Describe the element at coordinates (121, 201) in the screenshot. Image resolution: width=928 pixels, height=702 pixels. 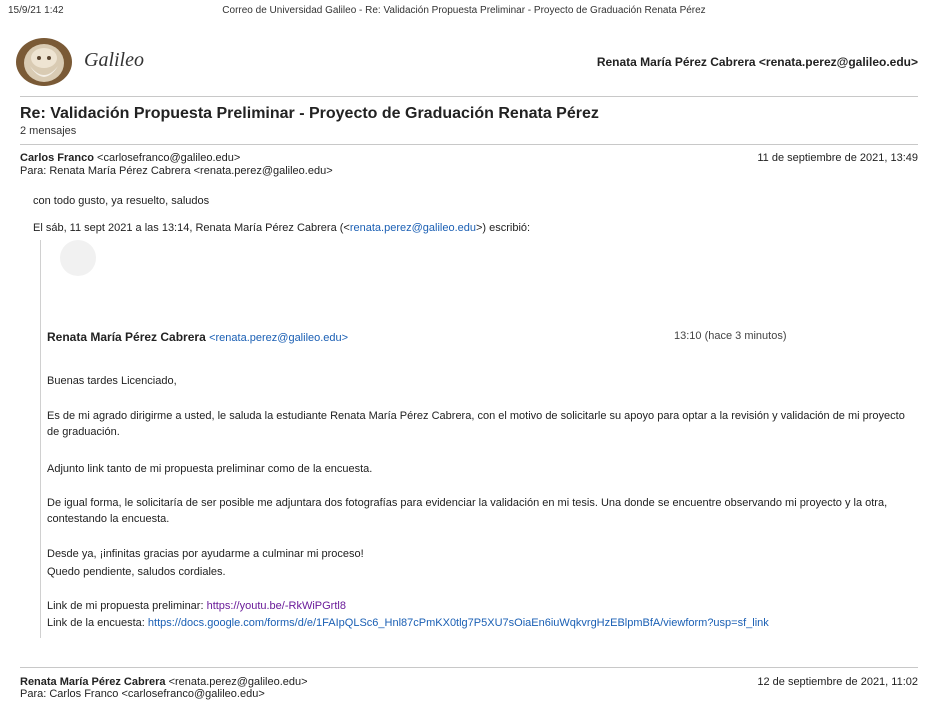
I see `message1-body: con todo gusto, ya resuelto, saludos` at that location.